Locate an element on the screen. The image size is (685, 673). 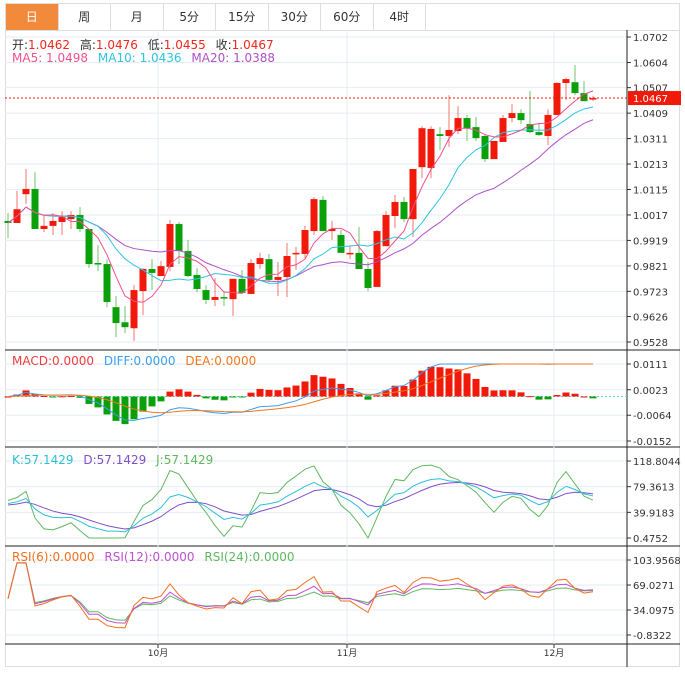
axis-tick-label: 1.0213 is located at coordinates (650, 165).